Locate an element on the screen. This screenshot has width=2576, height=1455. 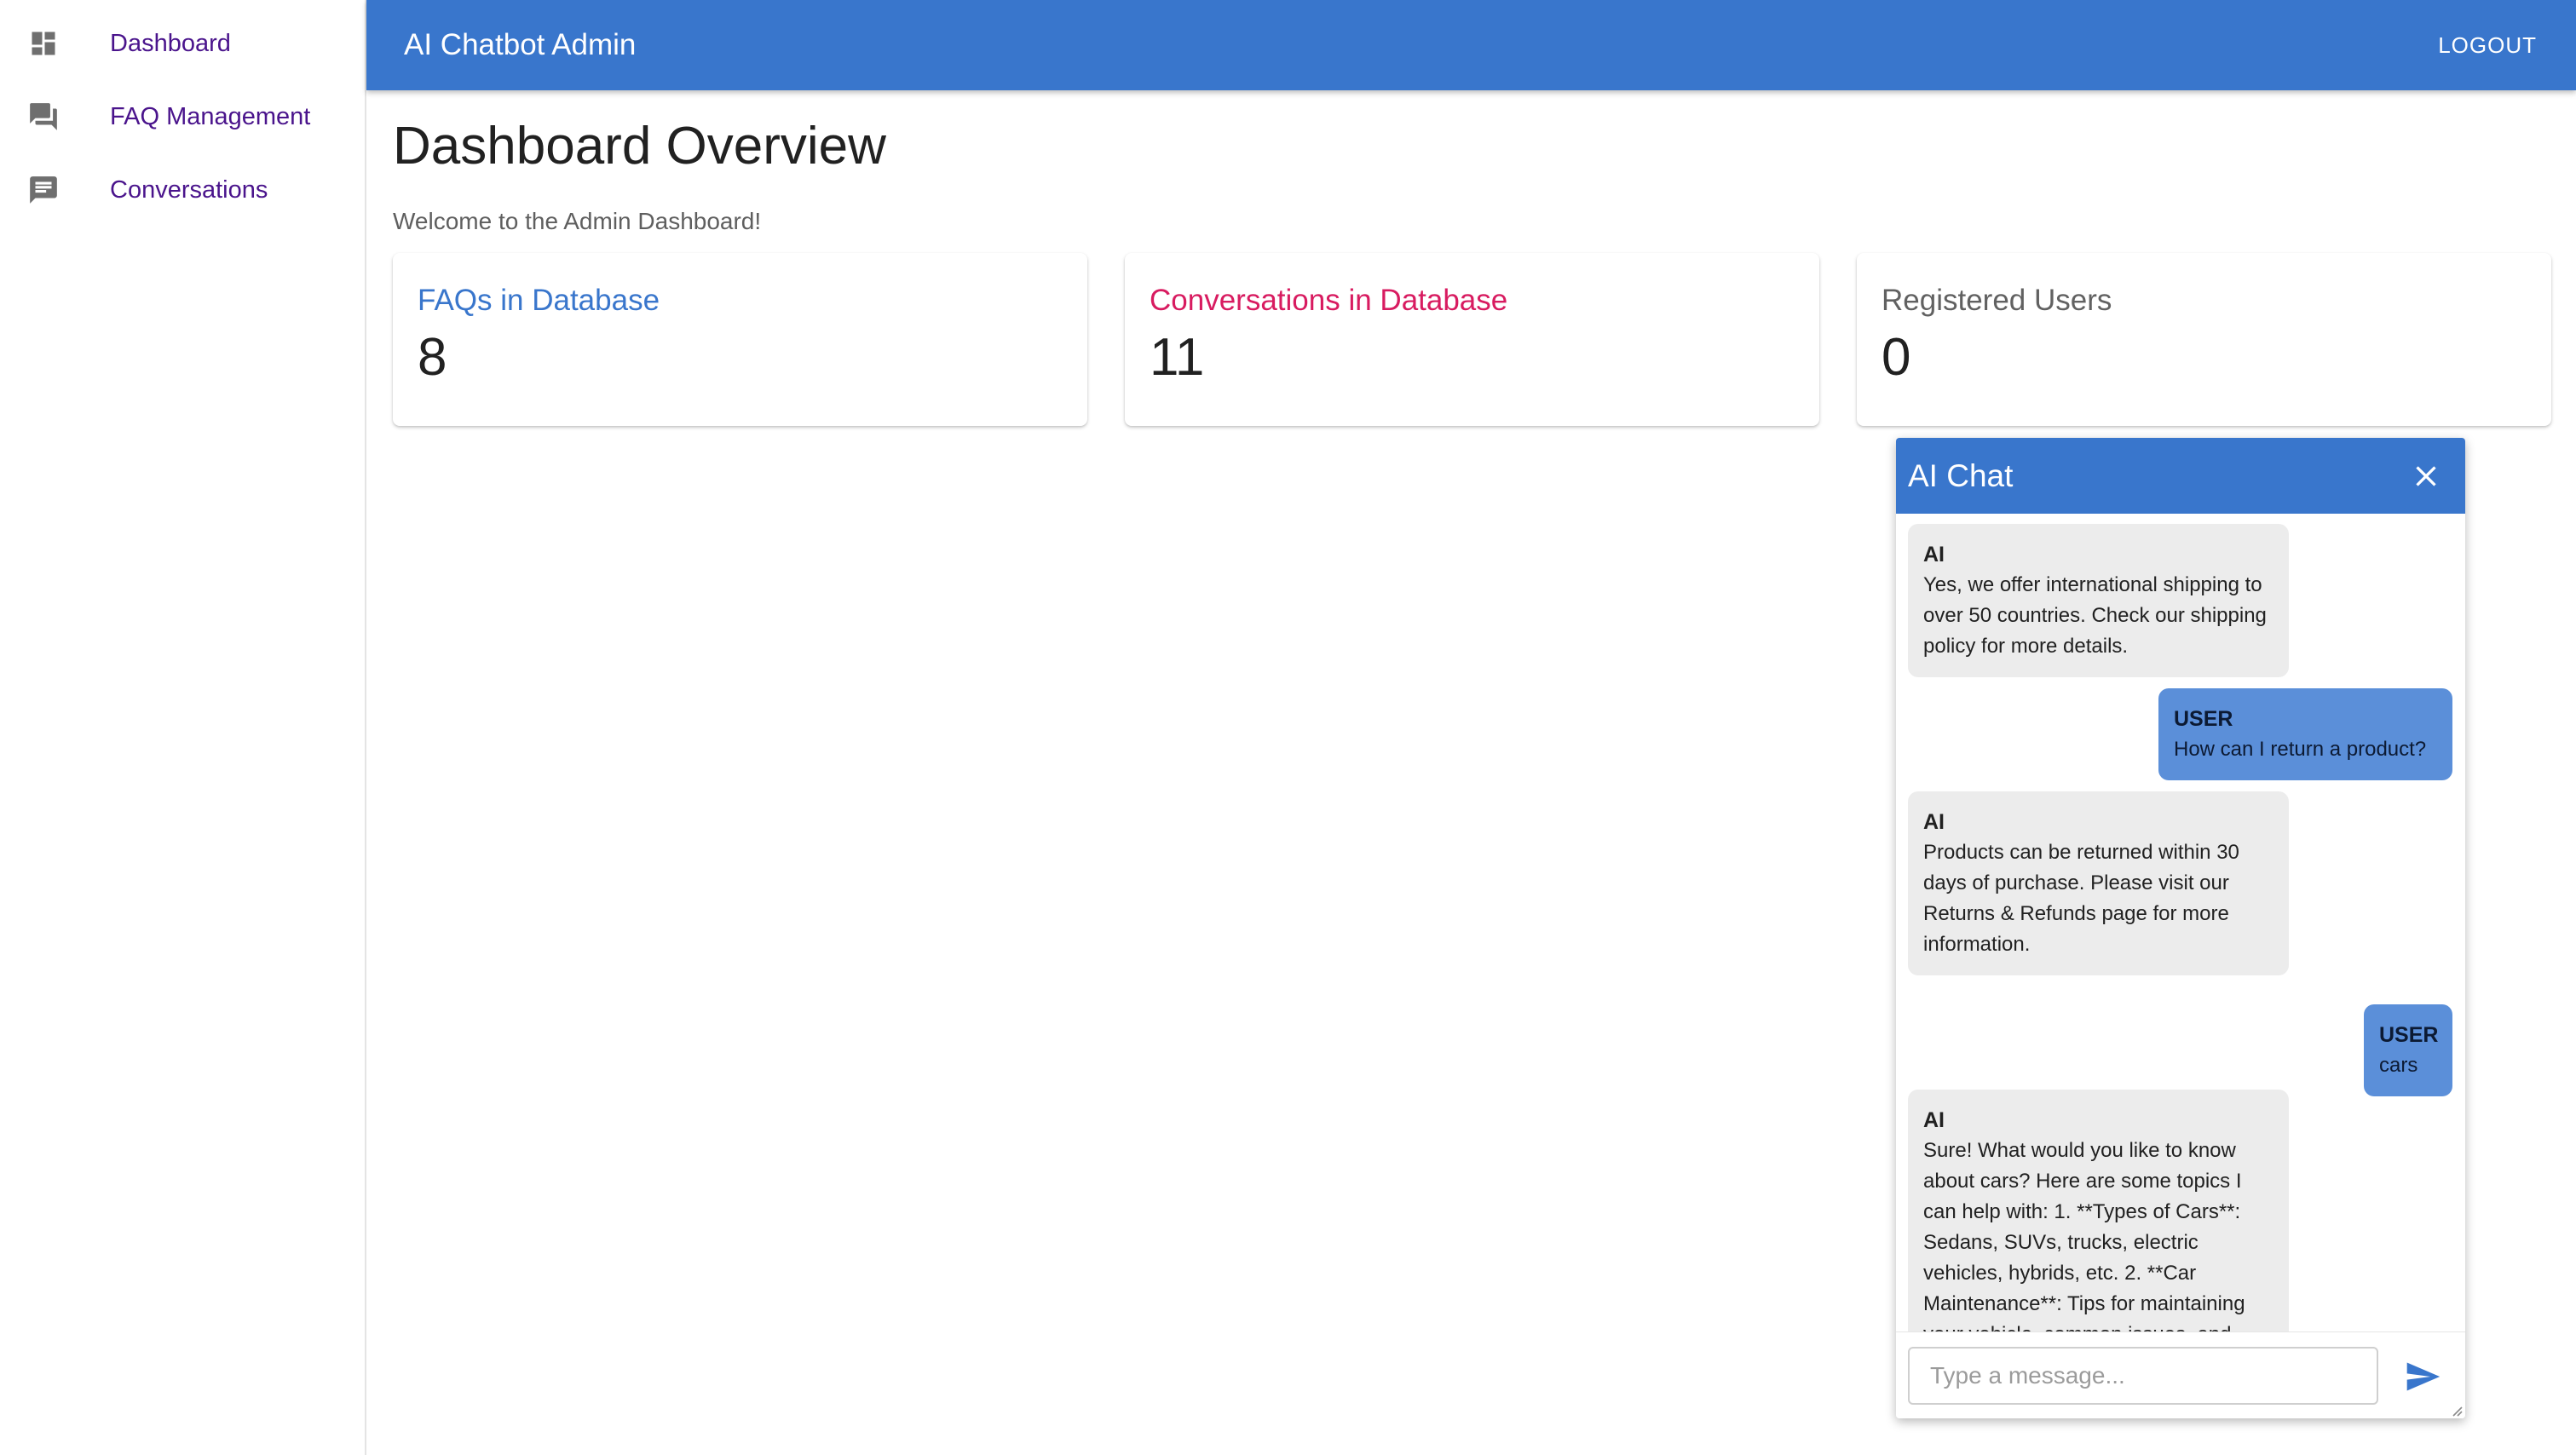
app-title: AI Chatbot Admin is located at coordinates (520, 44).